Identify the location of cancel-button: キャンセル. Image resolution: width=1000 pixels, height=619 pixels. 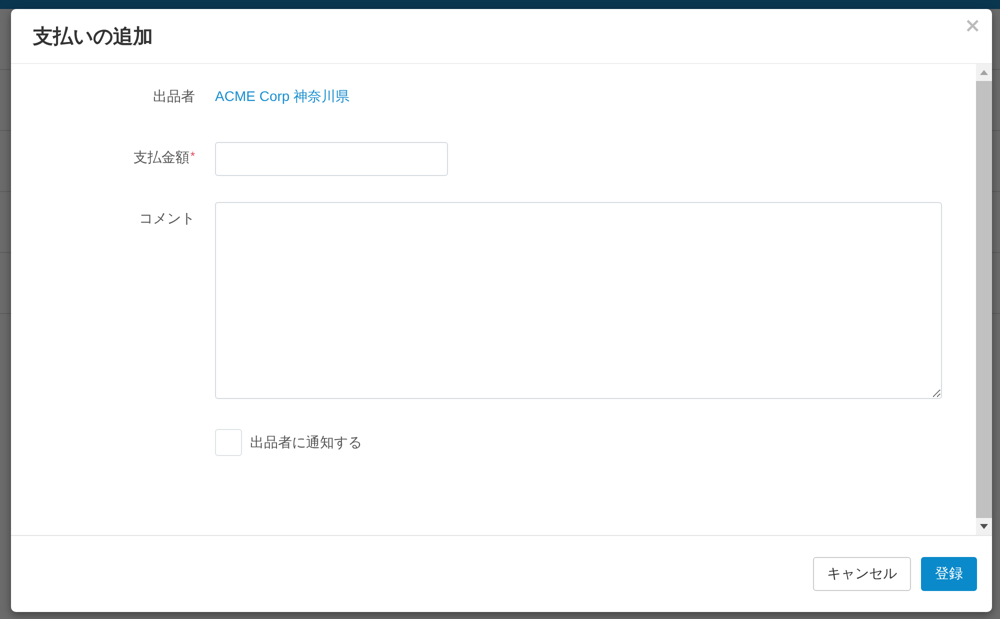
(862, 574).